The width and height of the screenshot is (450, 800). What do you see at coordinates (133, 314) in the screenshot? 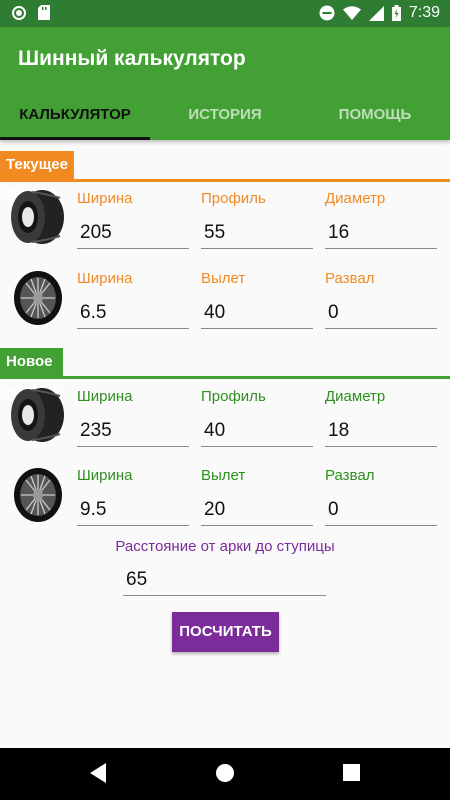
I see `current-rim-width-input: 6.5` at bounding box center [133, 314].